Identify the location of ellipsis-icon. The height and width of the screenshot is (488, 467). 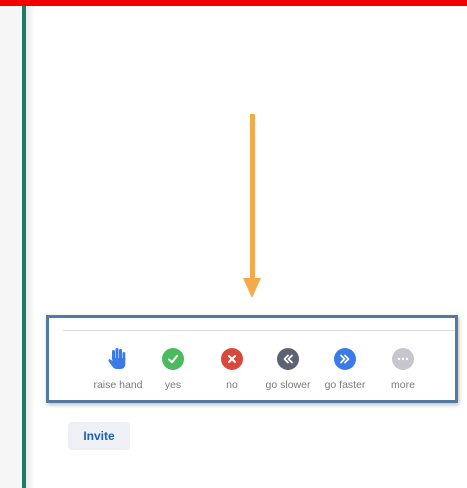
(403, 359).